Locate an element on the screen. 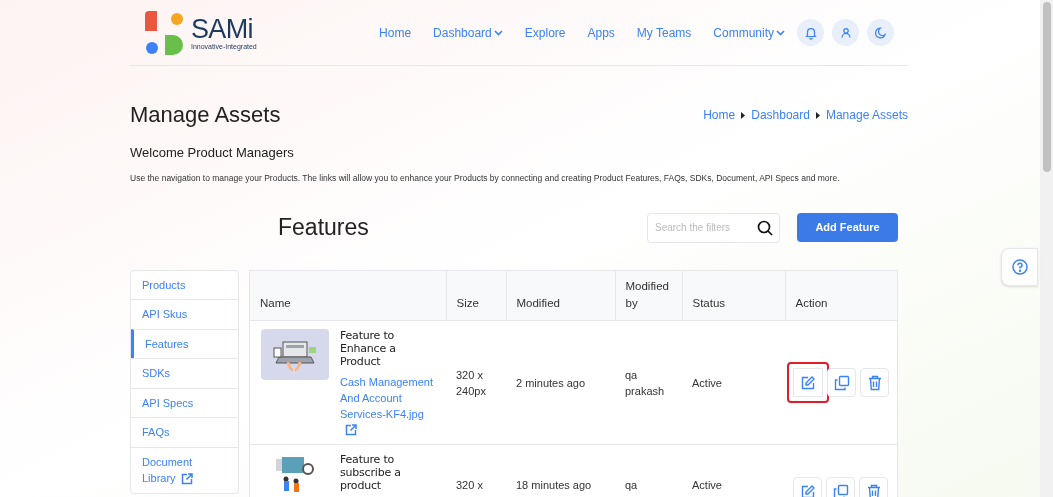 The height and width of the screenshot is (497, 1053). sidebar-item: Products is located at coordinates (184, 285).